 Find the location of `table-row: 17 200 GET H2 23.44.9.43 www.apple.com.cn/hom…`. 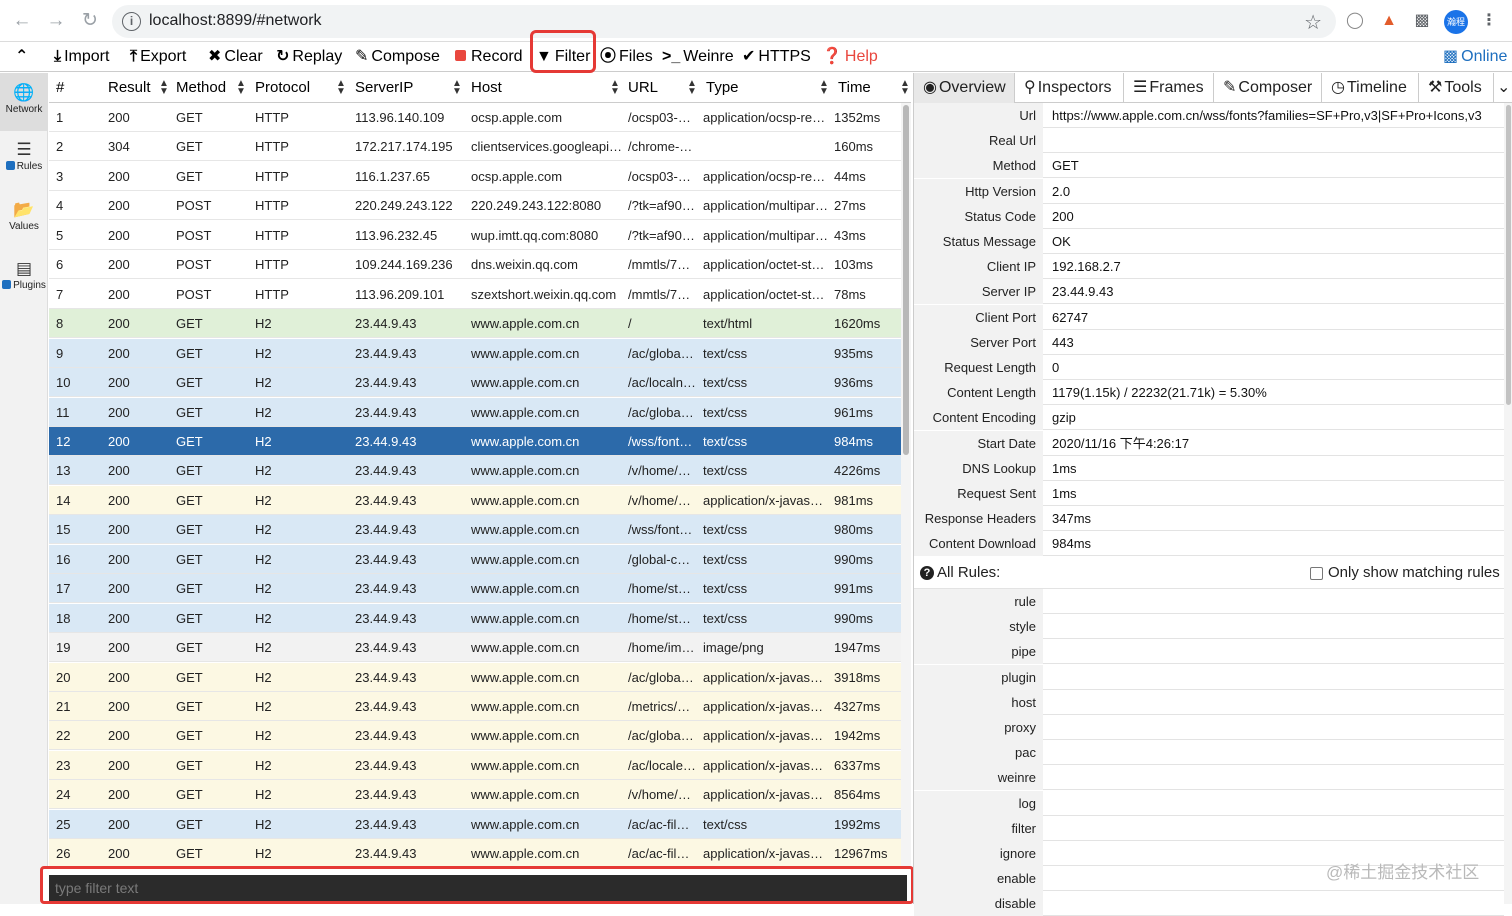

table-row: 17 200 GET H2 23.44.9.43 www.apple.com.cn/hom… is located at coordinates (475, 589).